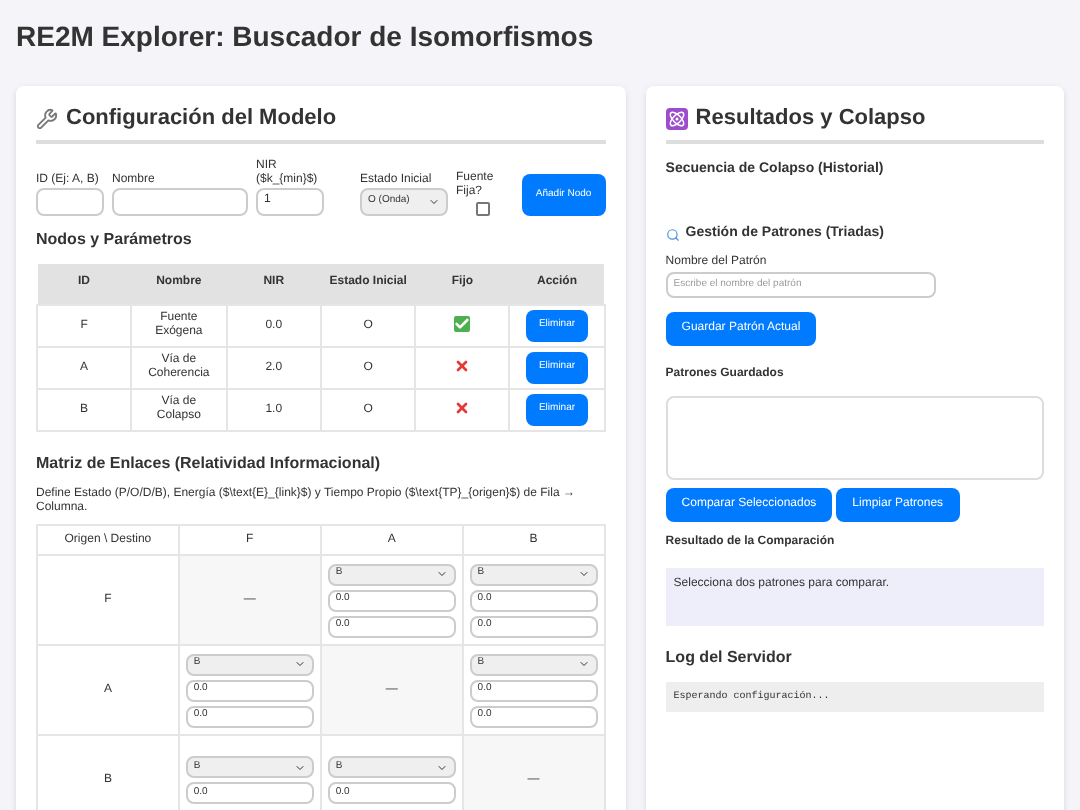 Image resolution: width=1080 pixels, height=810 pixels. What do you see at coordinates (70, 201) in the screenshot?
I see `id-input` at bounding box center [70, 201].